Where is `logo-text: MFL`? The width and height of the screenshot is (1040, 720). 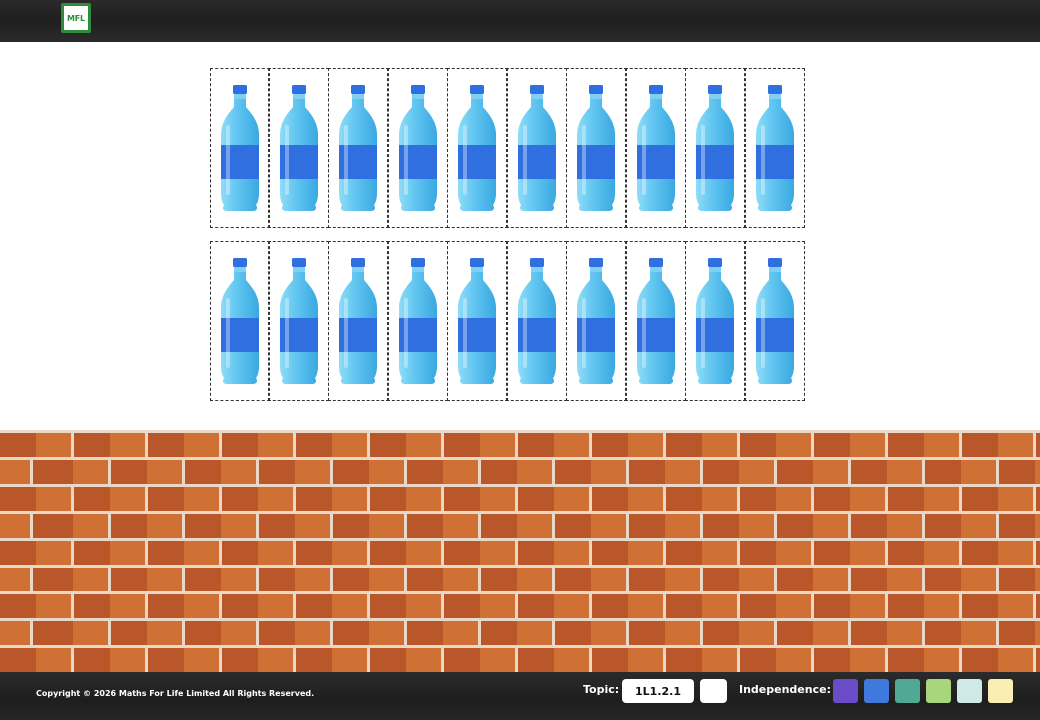 logo-text: MFL is located at coordinates (76, 18).